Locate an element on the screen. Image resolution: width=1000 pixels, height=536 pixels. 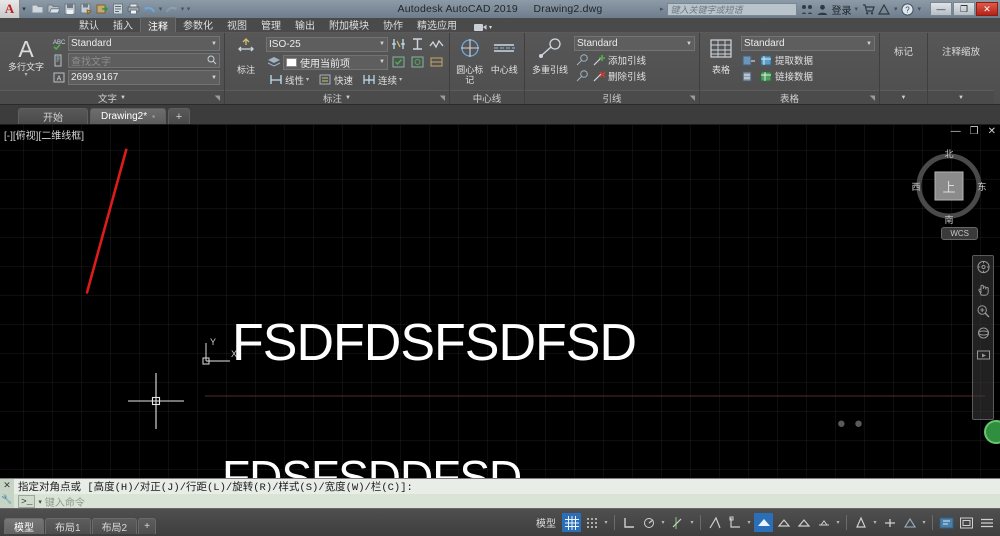
multileader-button: 多重引线 is located at coordinates (550, 55).